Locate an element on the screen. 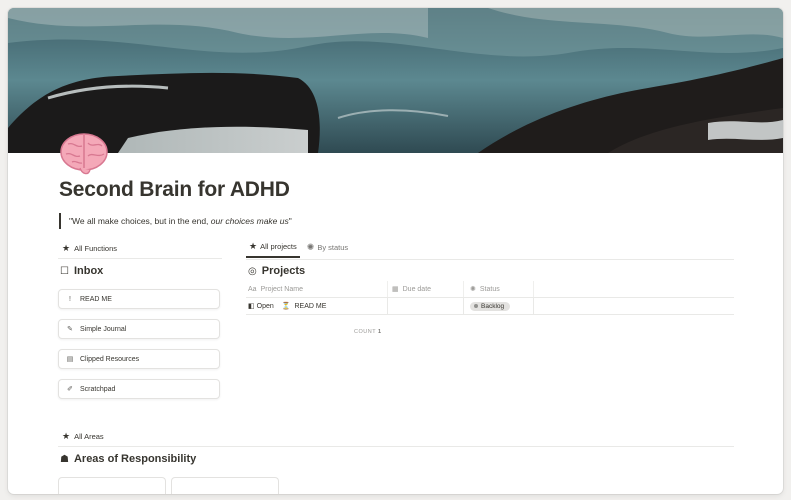  inbox-card-scratchpad: ✐ Scratchpad is located at coordinates (139, 389).